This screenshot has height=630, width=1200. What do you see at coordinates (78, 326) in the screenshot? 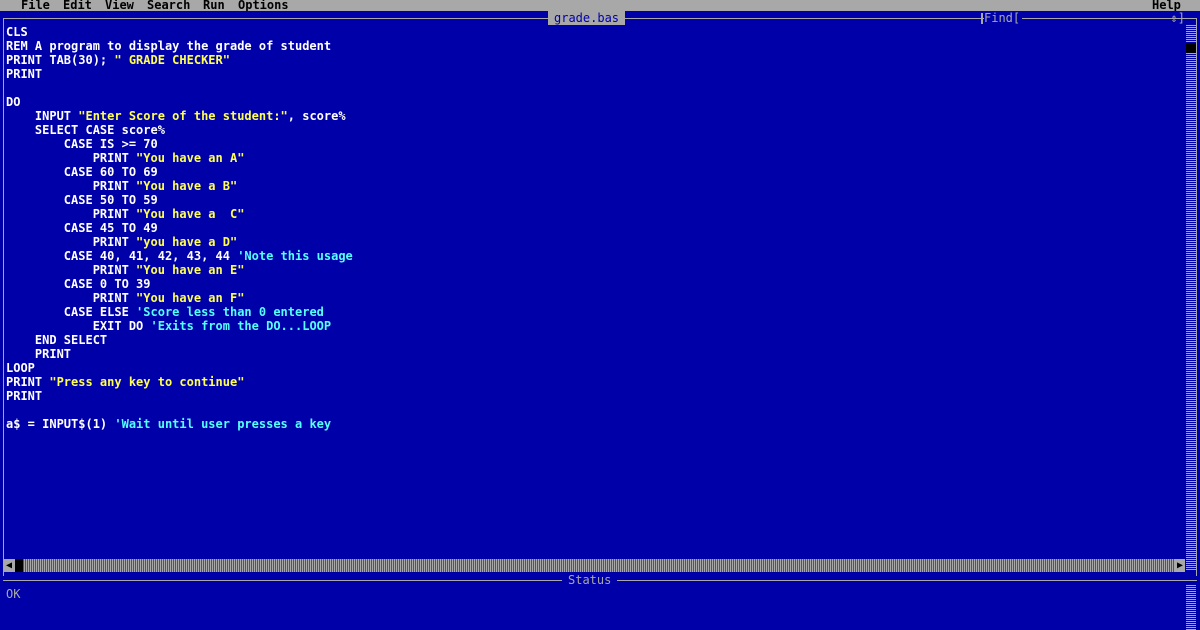
I see `code-text: EXIT DO` at bounding box center [78, 326].